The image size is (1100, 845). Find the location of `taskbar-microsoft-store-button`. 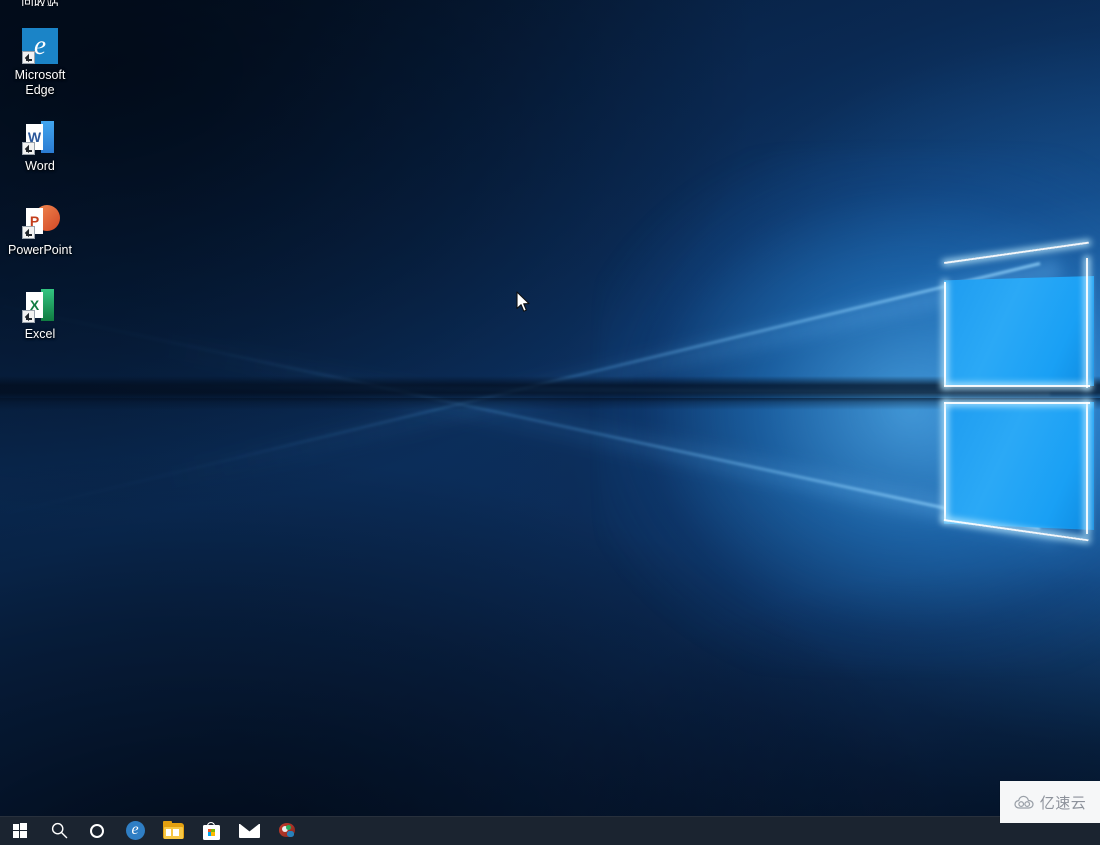

taskbar-microsoft-store-button is located at coordinates (211, 830).